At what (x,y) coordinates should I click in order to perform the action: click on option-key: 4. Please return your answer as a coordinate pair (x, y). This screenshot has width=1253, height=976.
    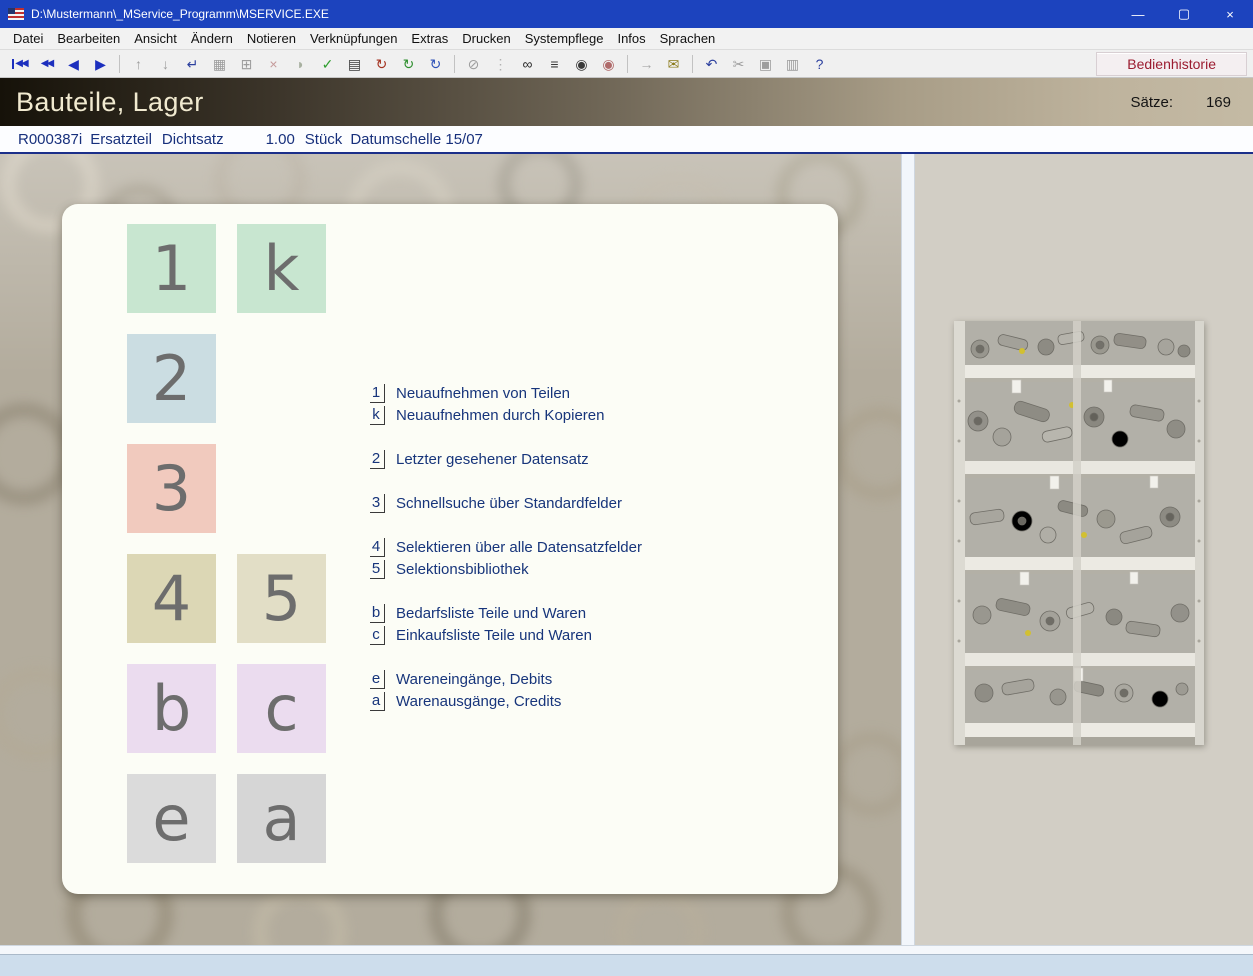
    Looking at the image, I should click on (377, 547).